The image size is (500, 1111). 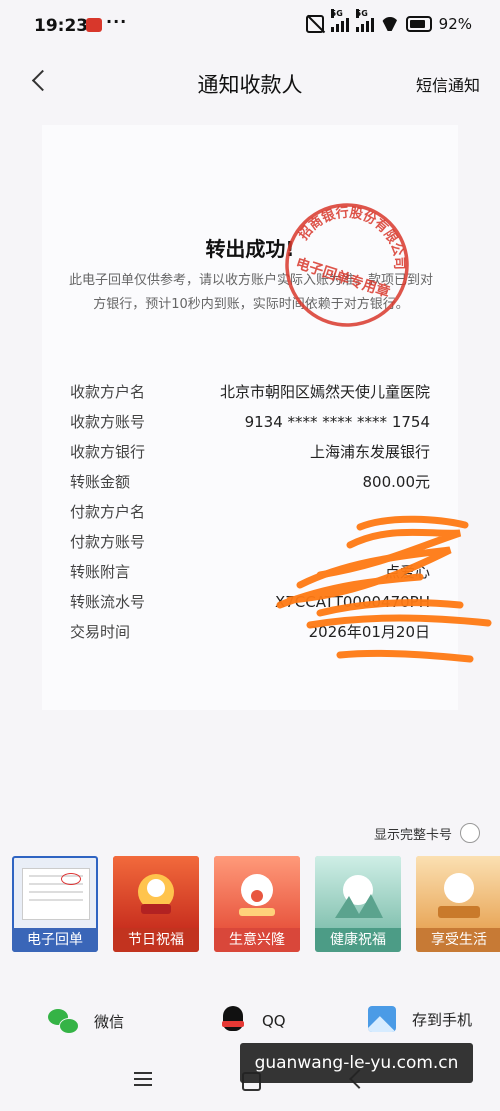 What do you see at coordinates (100, 482) in the screenshot?
I see `detail-label: 转账金额` at bounding box center [100, 482].